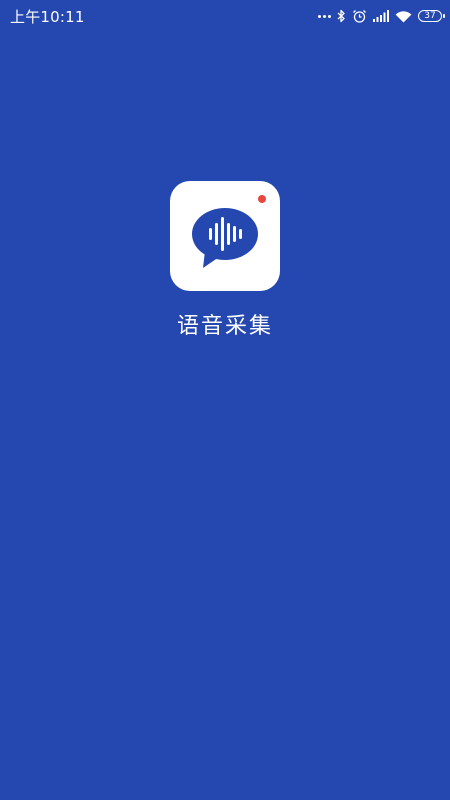 This screenshot has width=450, height=800. What do you see at coordinates (47, 16) in the screenshot?
I see `status-time: 上午10:11` at bounding box center [47, 16].